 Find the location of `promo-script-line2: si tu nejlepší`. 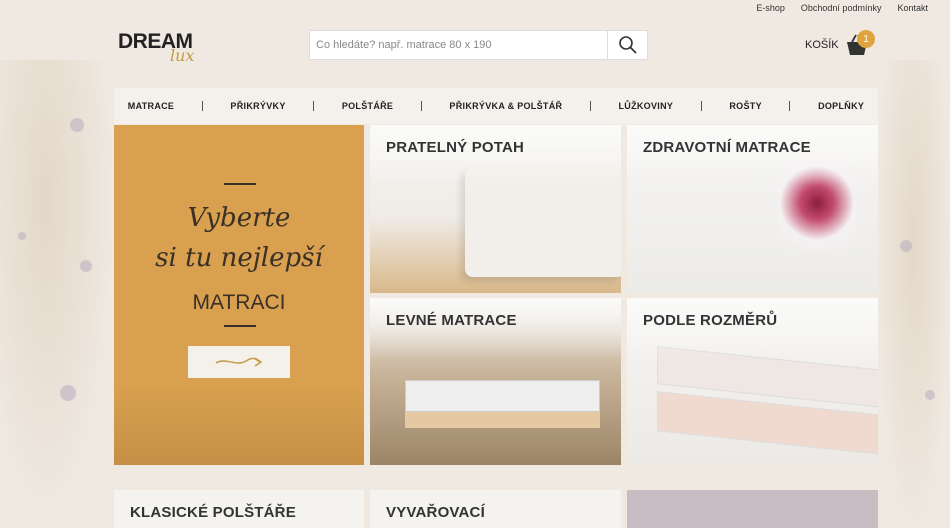

promo-script-line2: si tu nejlepší is located at coordinates (239, 258).